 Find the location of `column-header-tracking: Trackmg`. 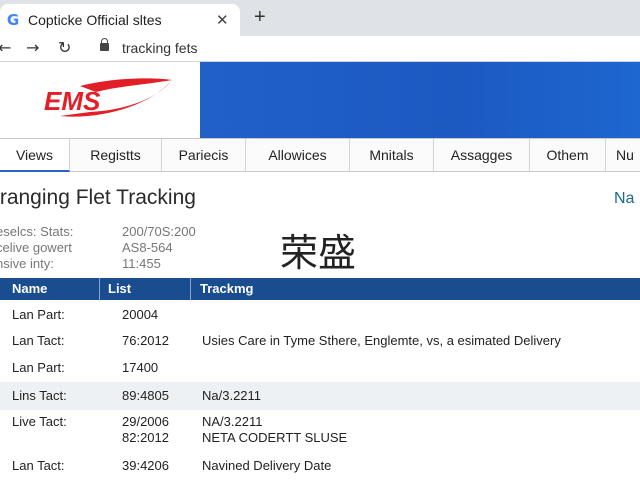

column-header-tracking: Trackmg is located at coordinates (226, 288).